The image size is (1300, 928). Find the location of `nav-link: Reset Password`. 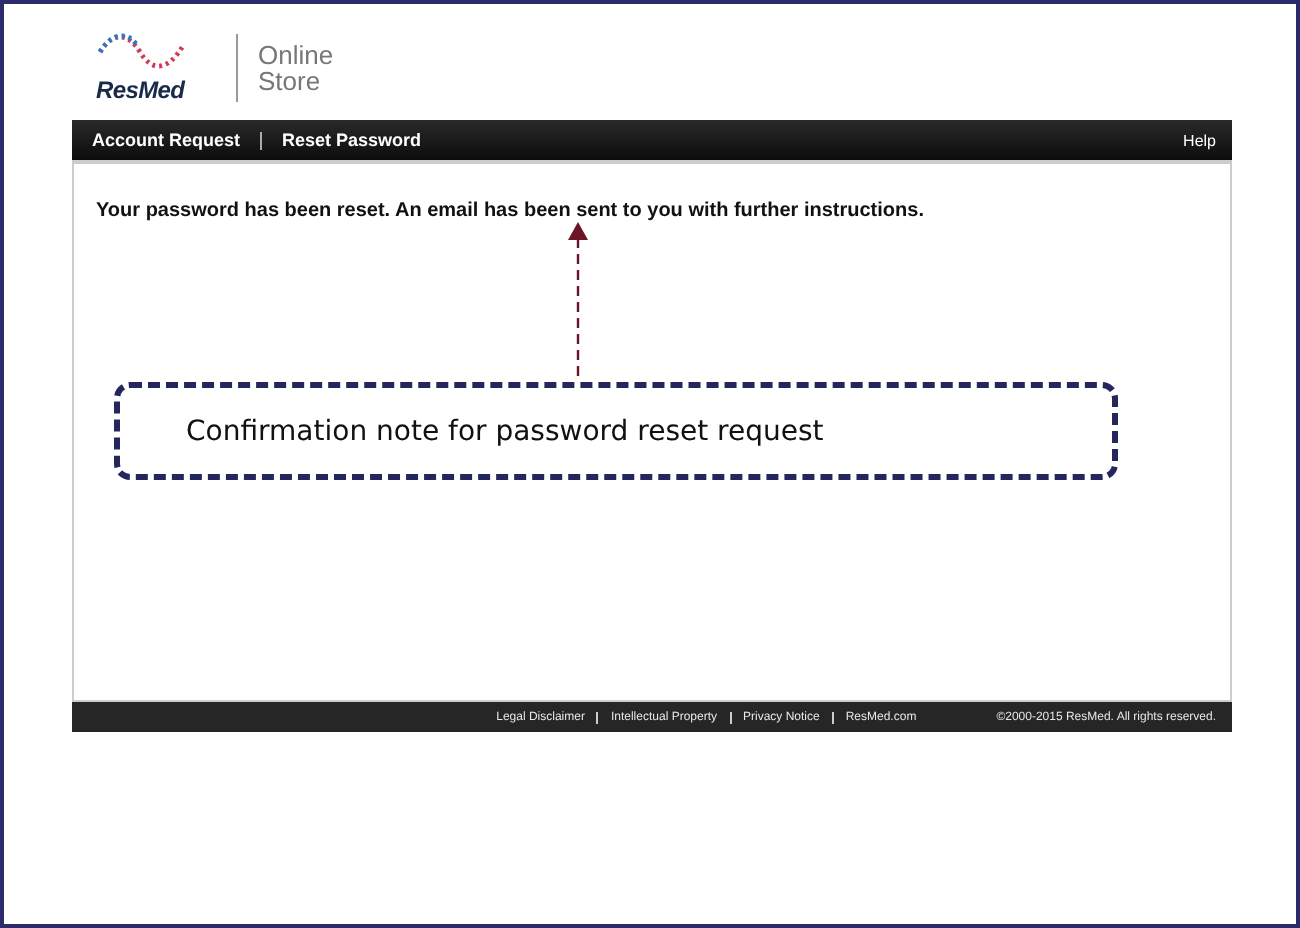

nav-link: Reset Password is located at coordinates (352, 140).